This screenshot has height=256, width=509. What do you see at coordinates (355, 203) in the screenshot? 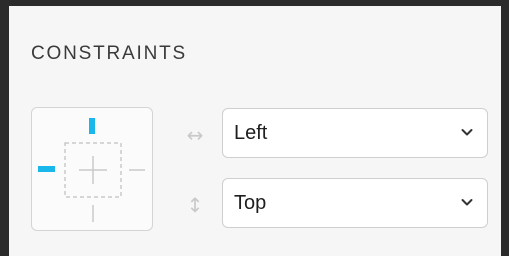
I see `vertical-constraint-select: Top` at bounding box center [355, 203].